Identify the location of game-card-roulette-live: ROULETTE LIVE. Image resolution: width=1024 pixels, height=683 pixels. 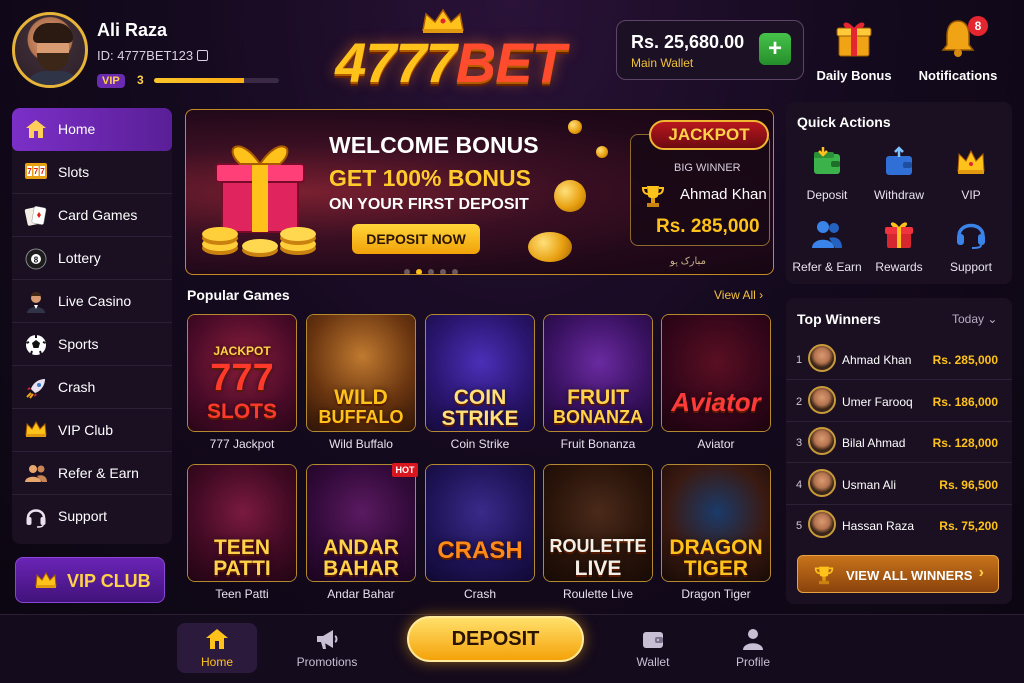
(598, 523).